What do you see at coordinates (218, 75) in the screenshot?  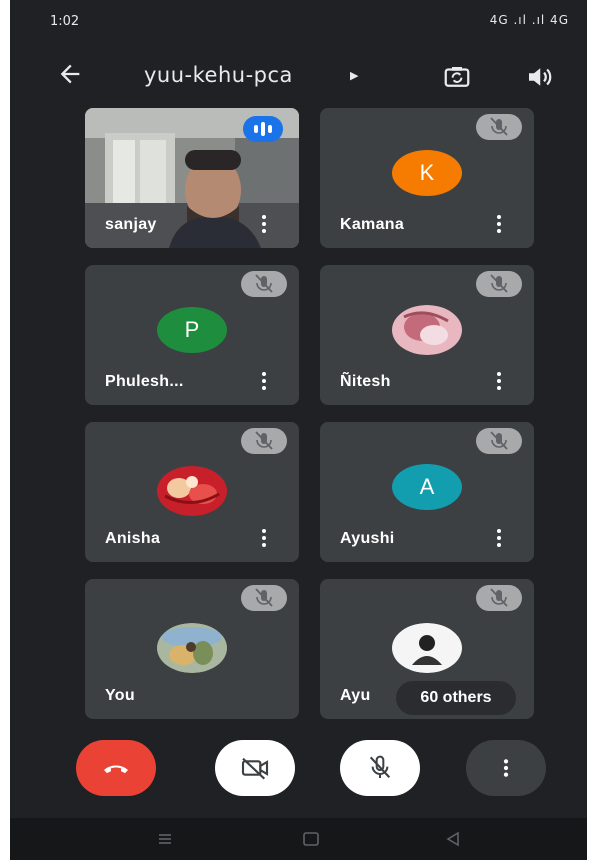 I see `meeting-code: yuu-kehu-pca` at bounding box center [218, 75].